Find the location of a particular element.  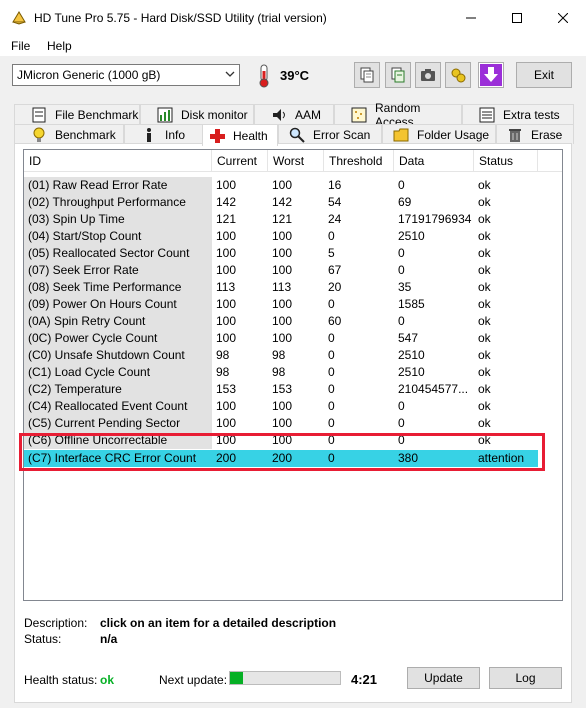

table-row: (0C) Power Cycle Count 100 100 0 547 ok is located at coordinates (293, 338).